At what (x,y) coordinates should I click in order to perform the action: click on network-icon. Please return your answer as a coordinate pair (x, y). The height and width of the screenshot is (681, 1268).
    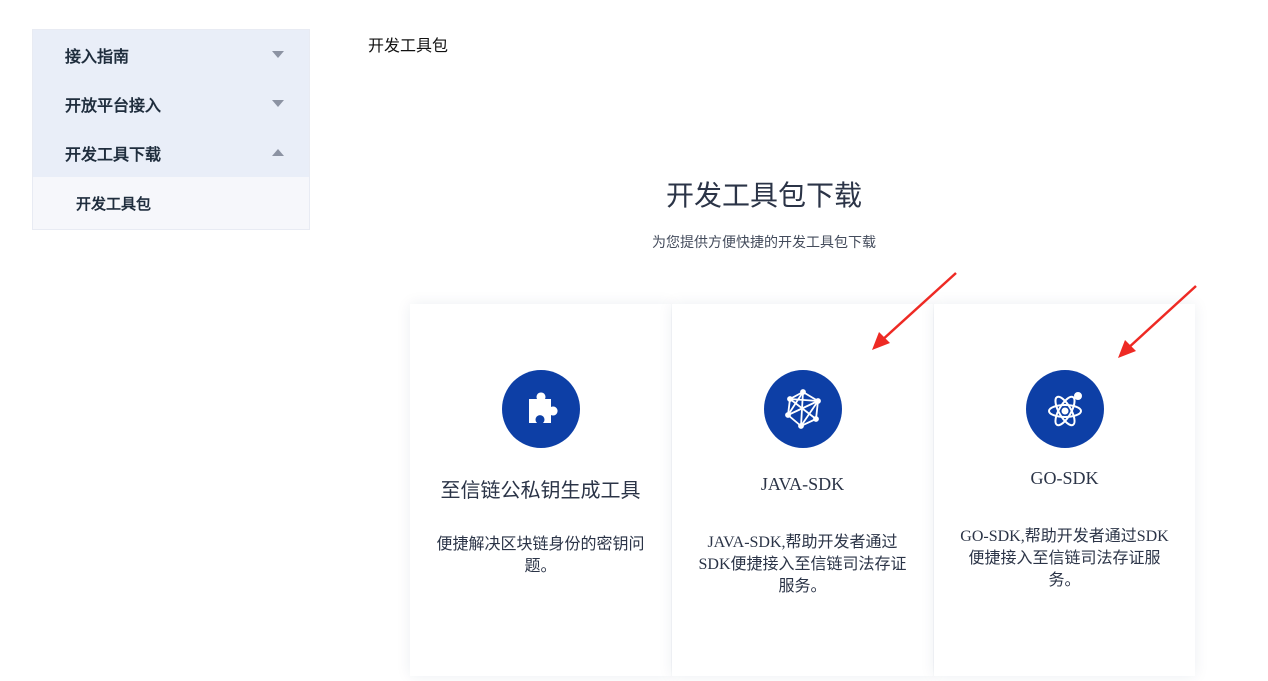
    Looking at the image, I should click on (802, 409).